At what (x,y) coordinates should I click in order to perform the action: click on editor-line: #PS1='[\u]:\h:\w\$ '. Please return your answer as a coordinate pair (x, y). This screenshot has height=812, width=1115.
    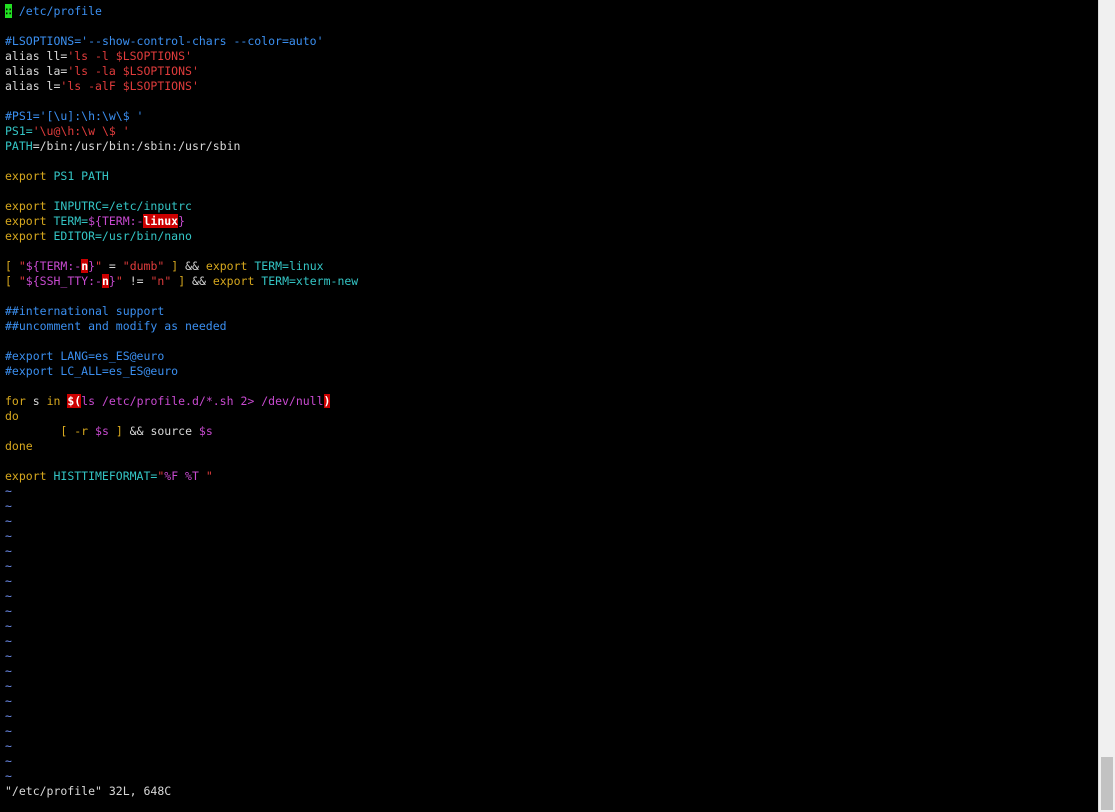
    Looking at the image, I should click on (74, 116).